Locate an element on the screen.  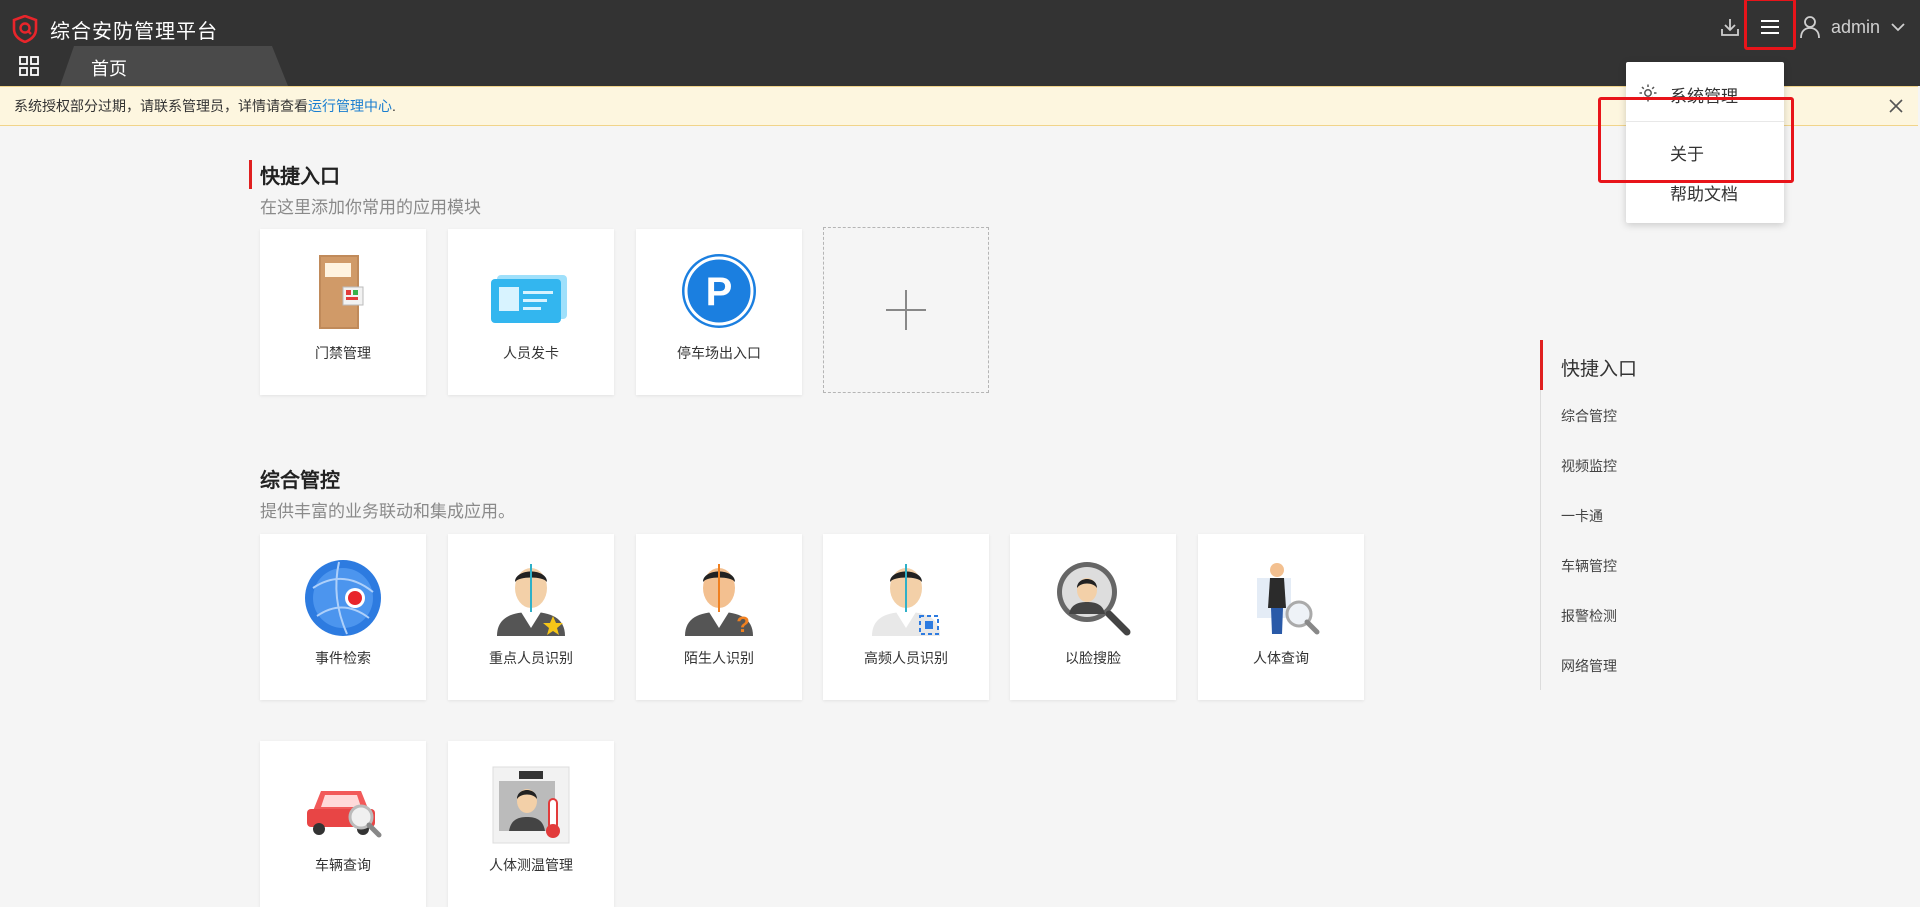
body-search-icon is located at coordinates (1288, 599).